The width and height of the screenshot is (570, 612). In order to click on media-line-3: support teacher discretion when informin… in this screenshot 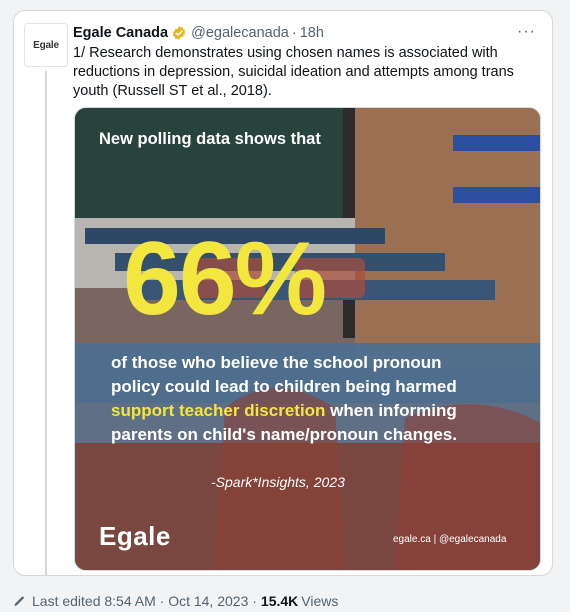, I will do `click(321, 411)`.